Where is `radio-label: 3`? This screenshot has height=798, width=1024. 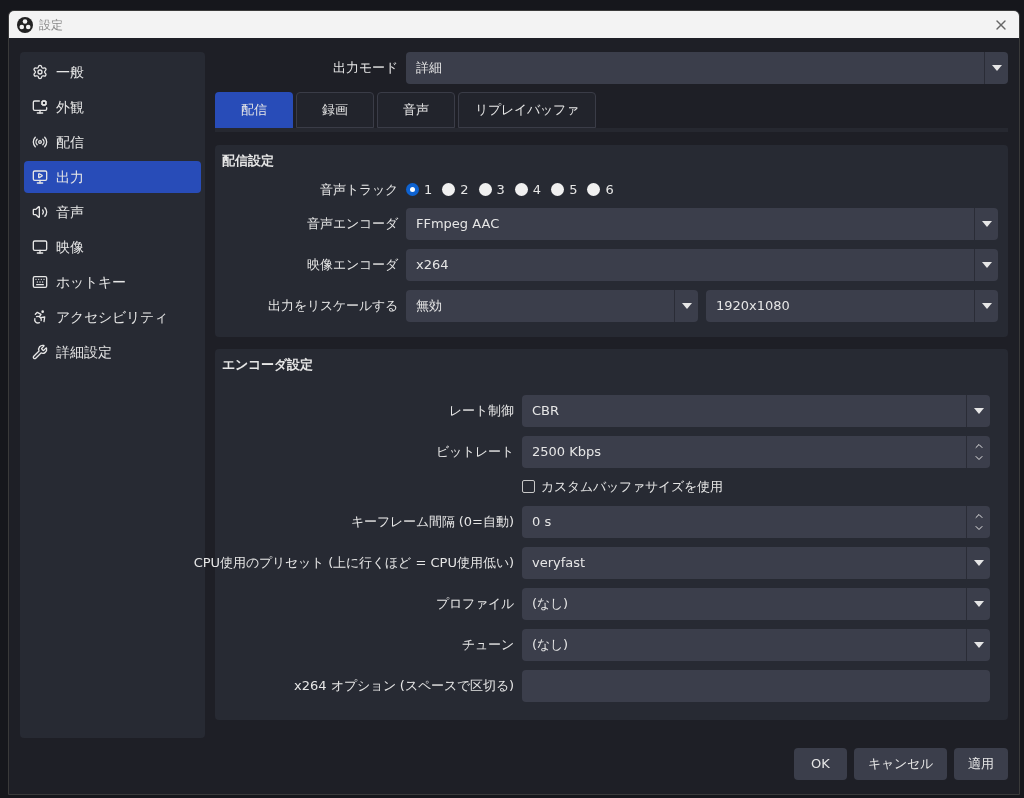 radio-label: 3 is located at coordinates (500, 189).